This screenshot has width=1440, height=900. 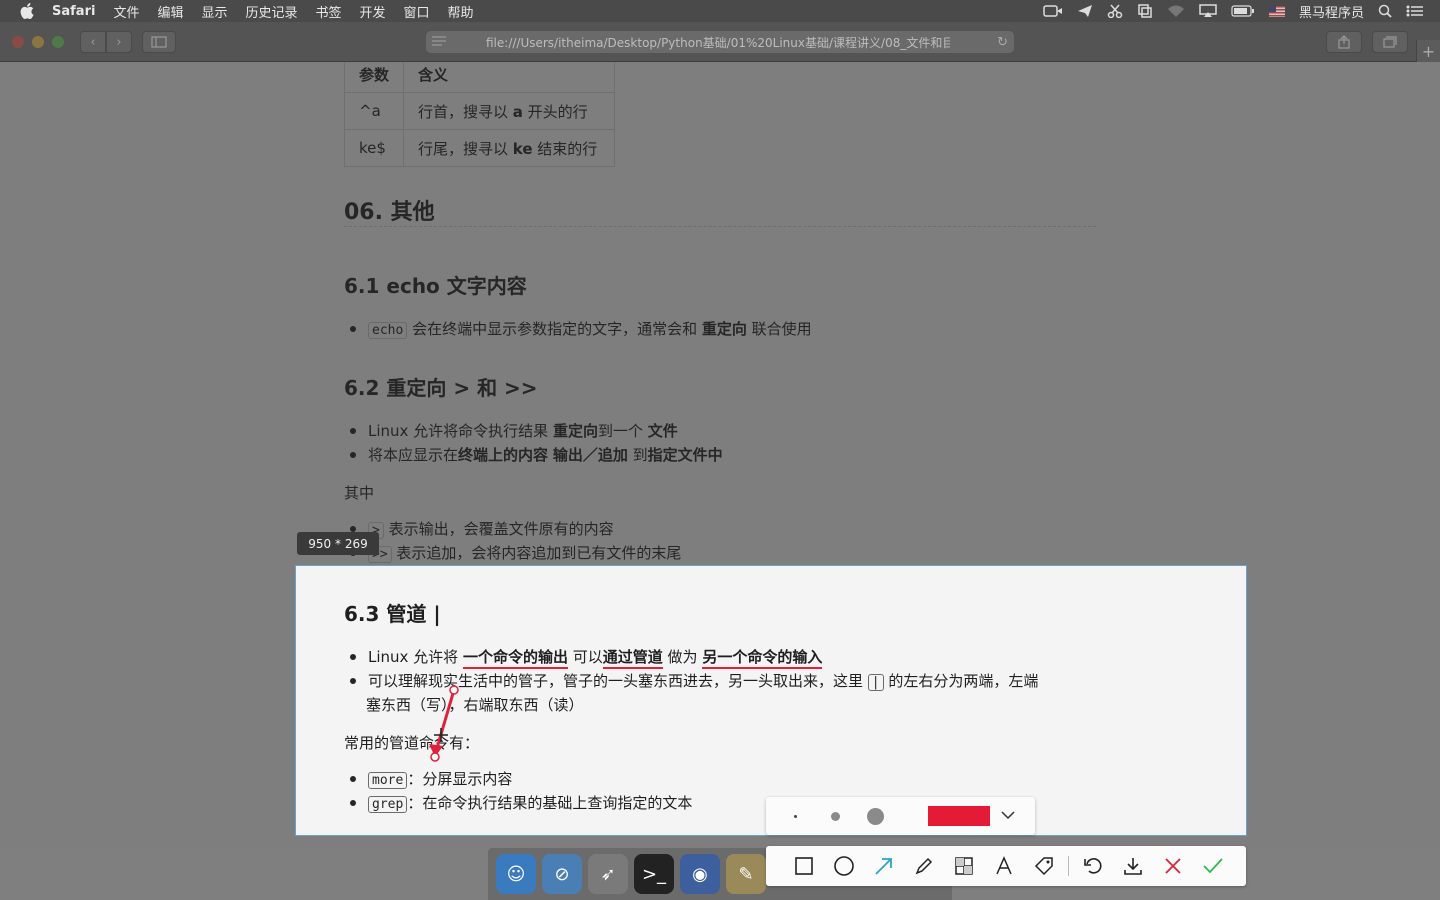 I want to click on brush-size-medium, so click(x=835, y=816).